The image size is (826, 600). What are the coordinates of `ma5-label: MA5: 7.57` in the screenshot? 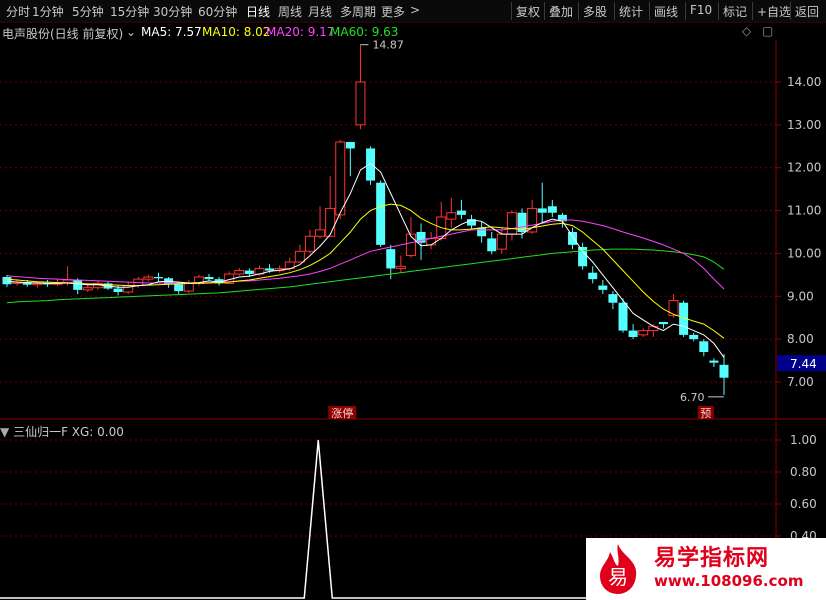 It's located at (171, 32).